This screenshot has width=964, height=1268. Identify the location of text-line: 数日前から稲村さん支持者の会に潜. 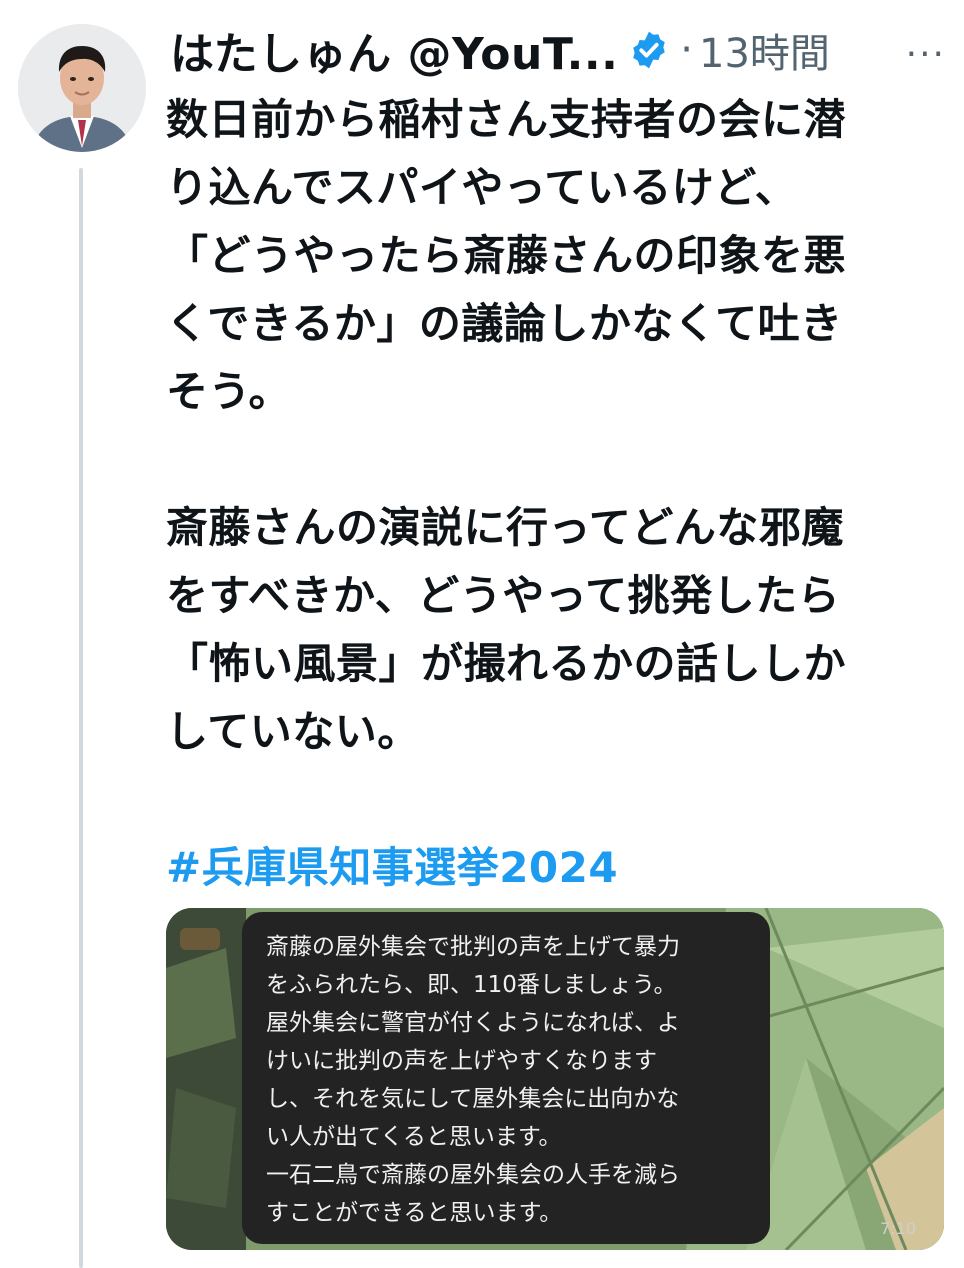
(506, 119).